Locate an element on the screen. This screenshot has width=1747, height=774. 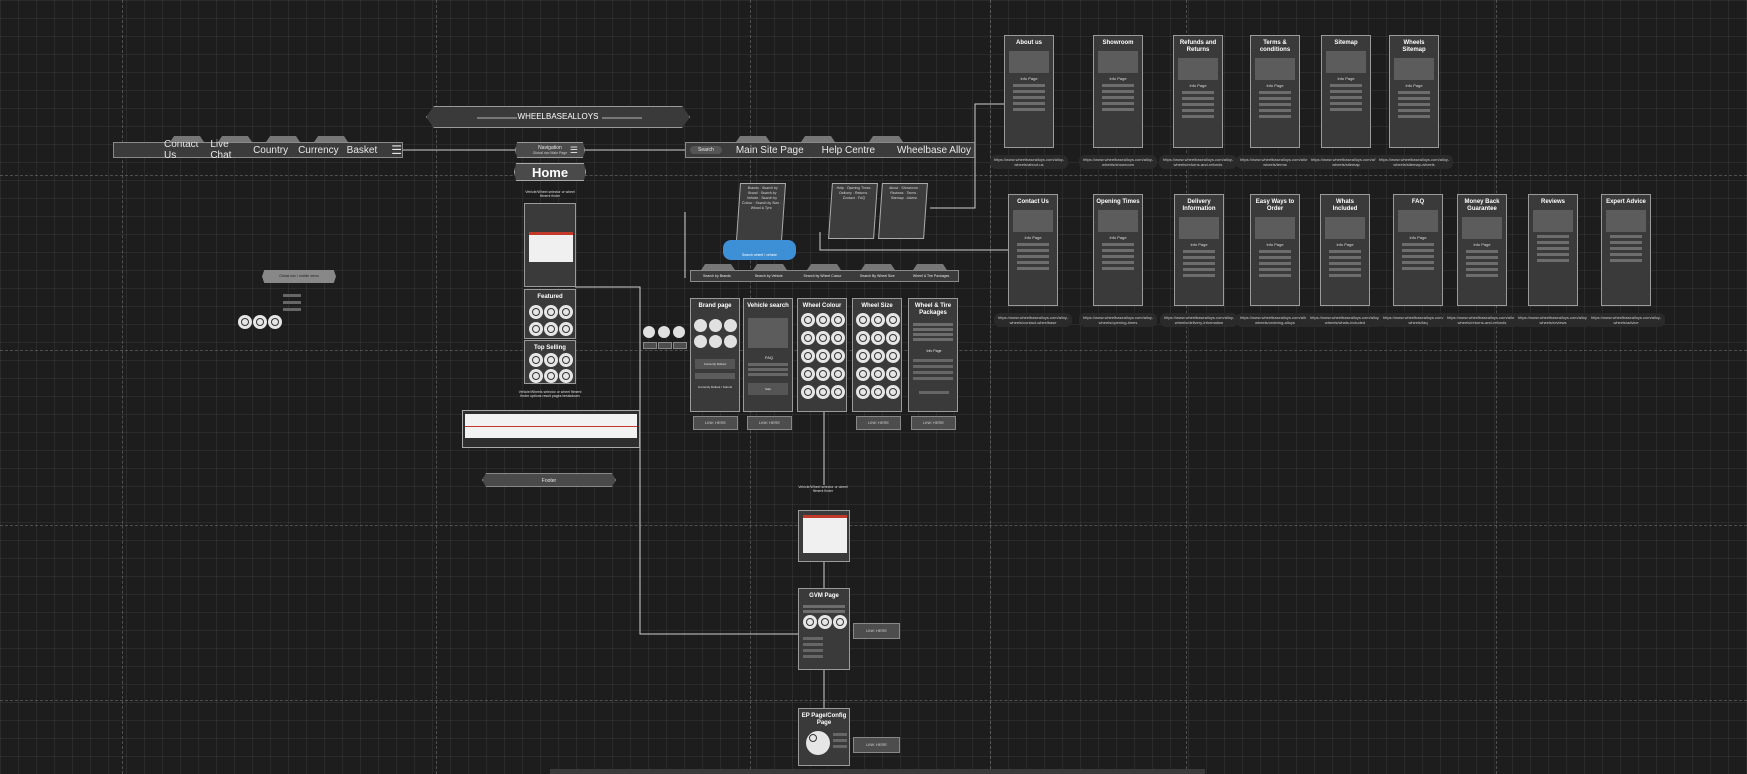
info-page-card: Money Back Guarantee Info Page is located at coordinates (1482, 250).